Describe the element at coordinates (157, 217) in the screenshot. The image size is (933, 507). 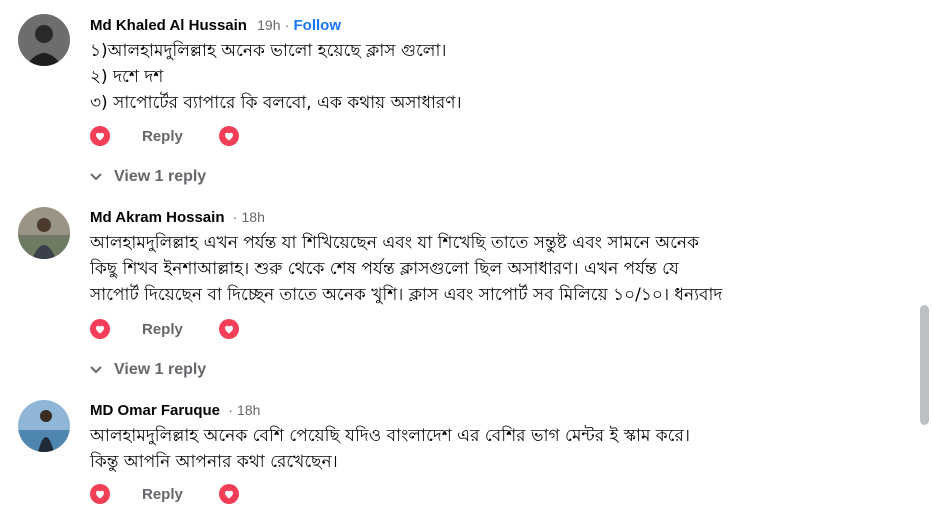
I see `comment-author: Md Akram Hossain` at that location.